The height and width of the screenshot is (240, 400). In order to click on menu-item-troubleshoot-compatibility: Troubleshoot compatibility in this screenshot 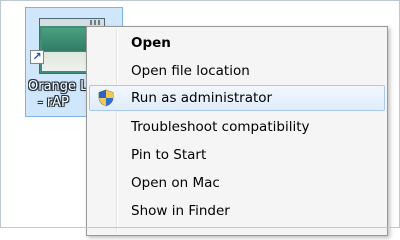, I will do `click(237, 127)`.